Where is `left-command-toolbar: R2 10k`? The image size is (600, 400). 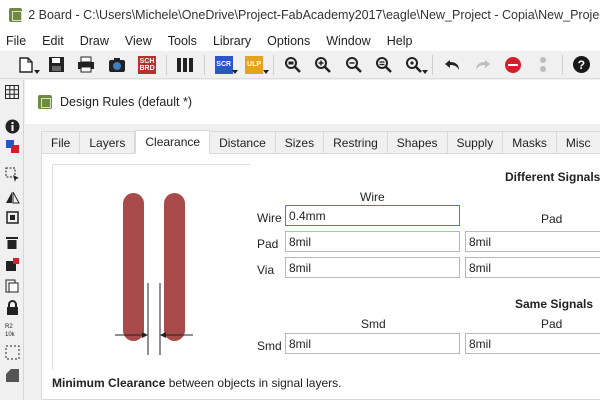
left-command-toolbar: R2 10k is located at coordinates (12, 240).